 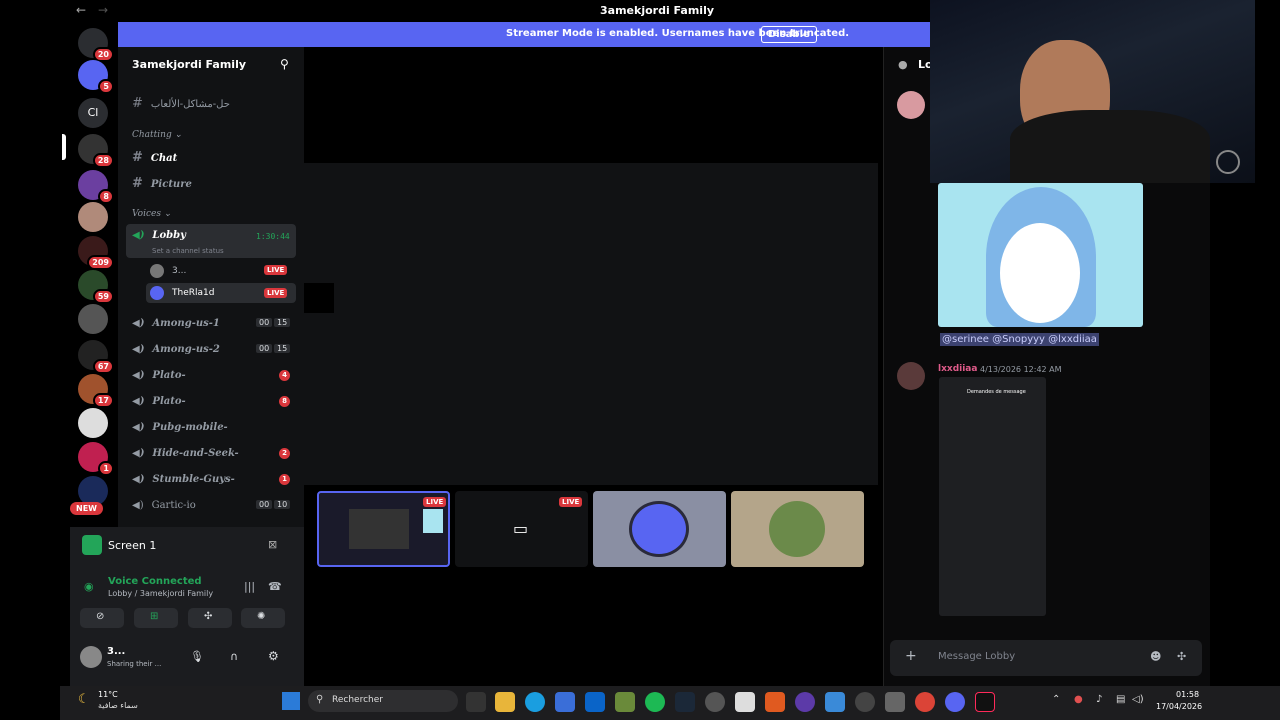 I want to click on channel-top: # حل-مشاكل-الألعاب, so click(x=181, y=103).